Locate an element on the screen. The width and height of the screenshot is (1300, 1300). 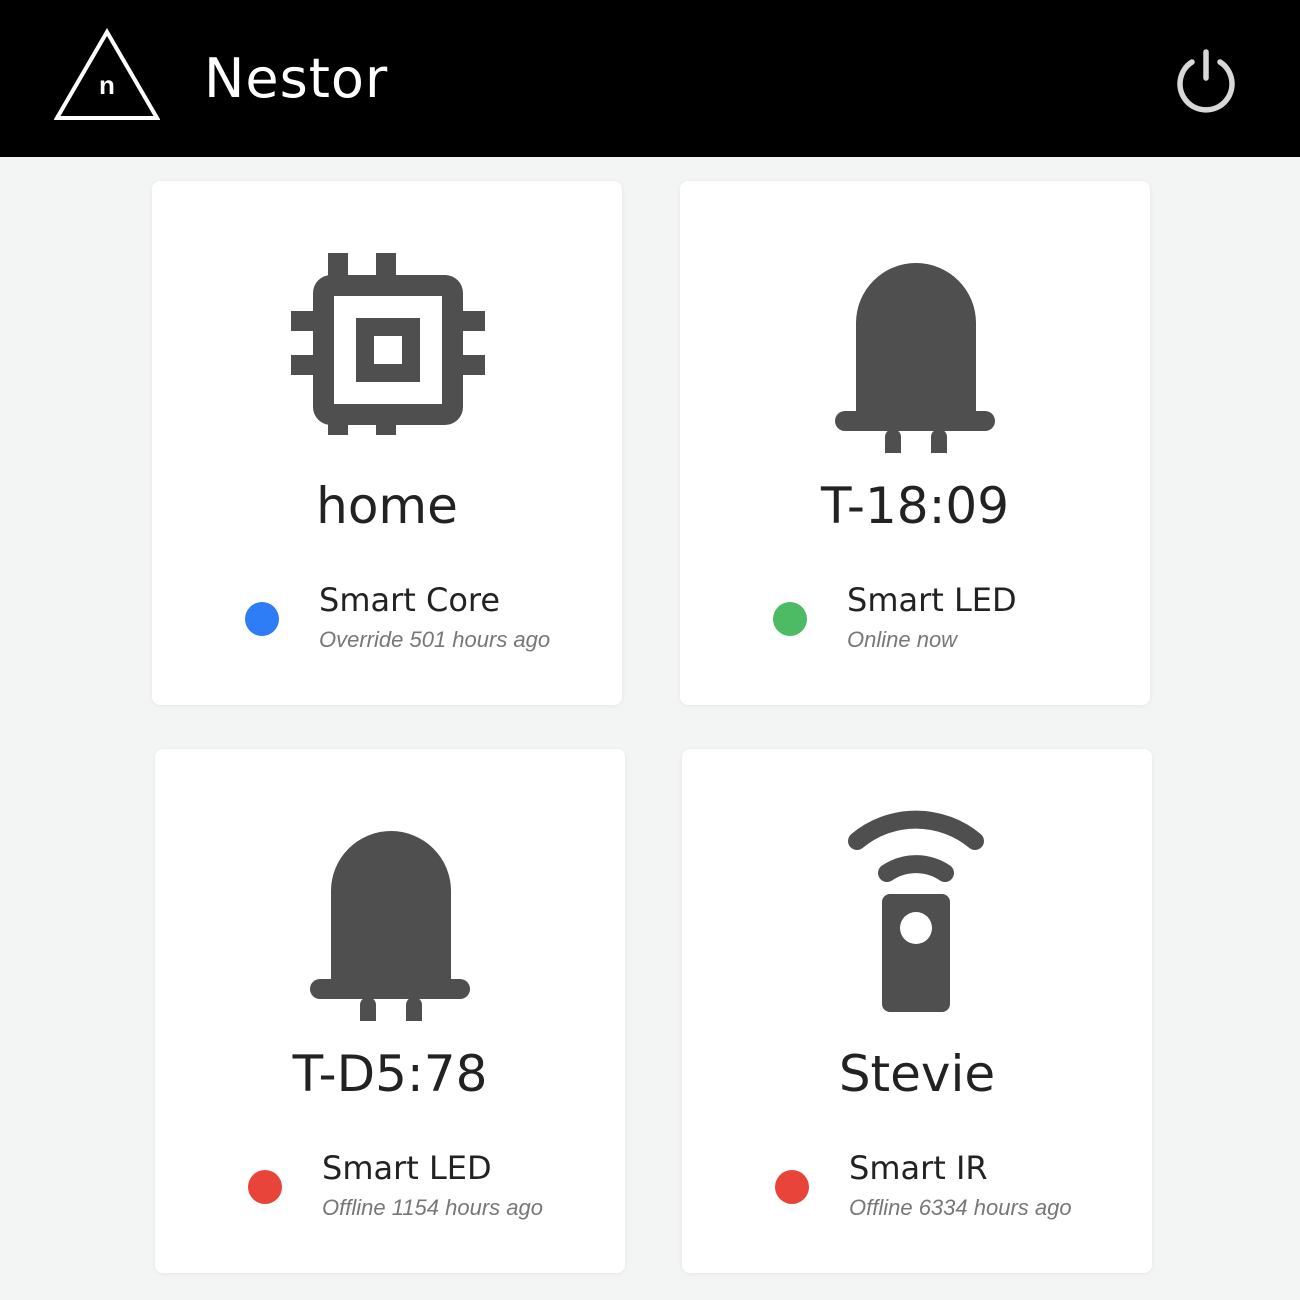
chip-icon is located at coordinates (388, 344).